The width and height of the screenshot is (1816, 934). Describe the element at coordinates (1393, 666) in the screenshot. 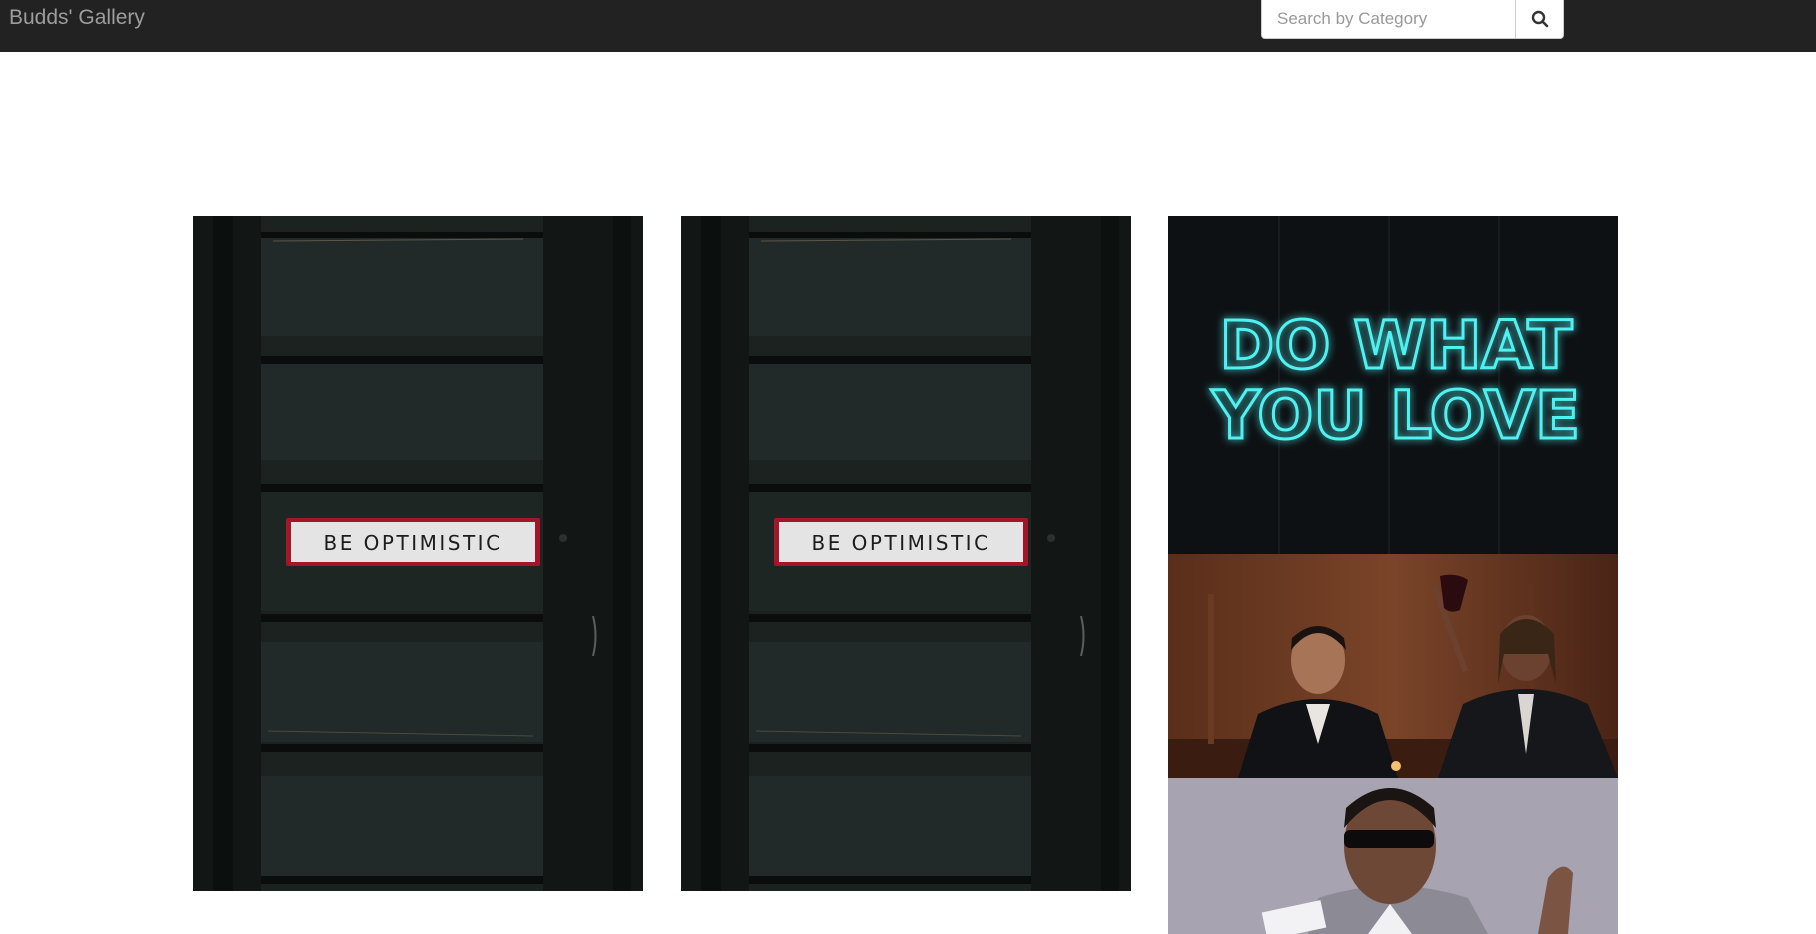

I see `gallery-photo-two-men` at that location.